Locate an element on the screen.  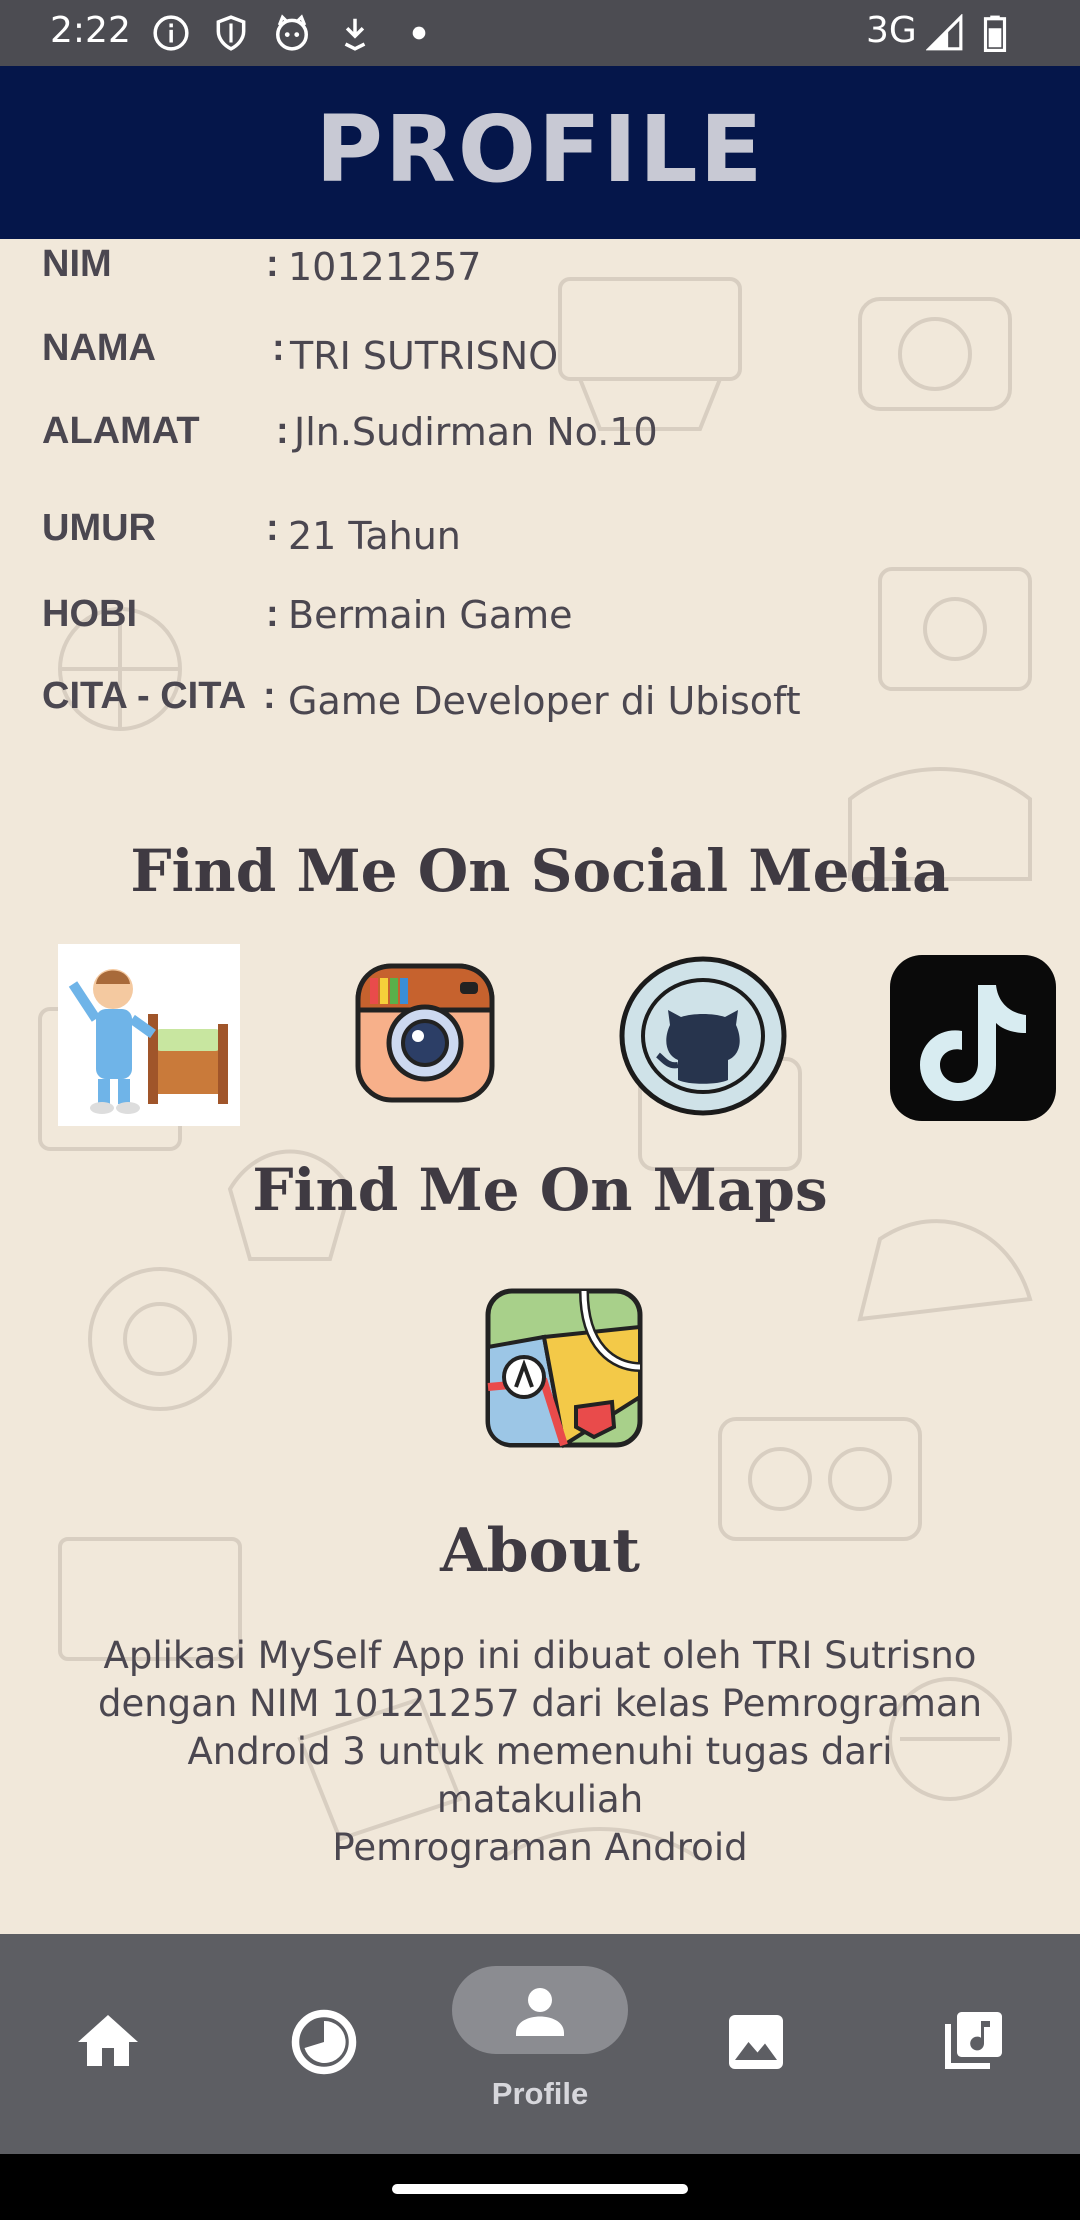
shield-icon is located at coordinates (231, 33).